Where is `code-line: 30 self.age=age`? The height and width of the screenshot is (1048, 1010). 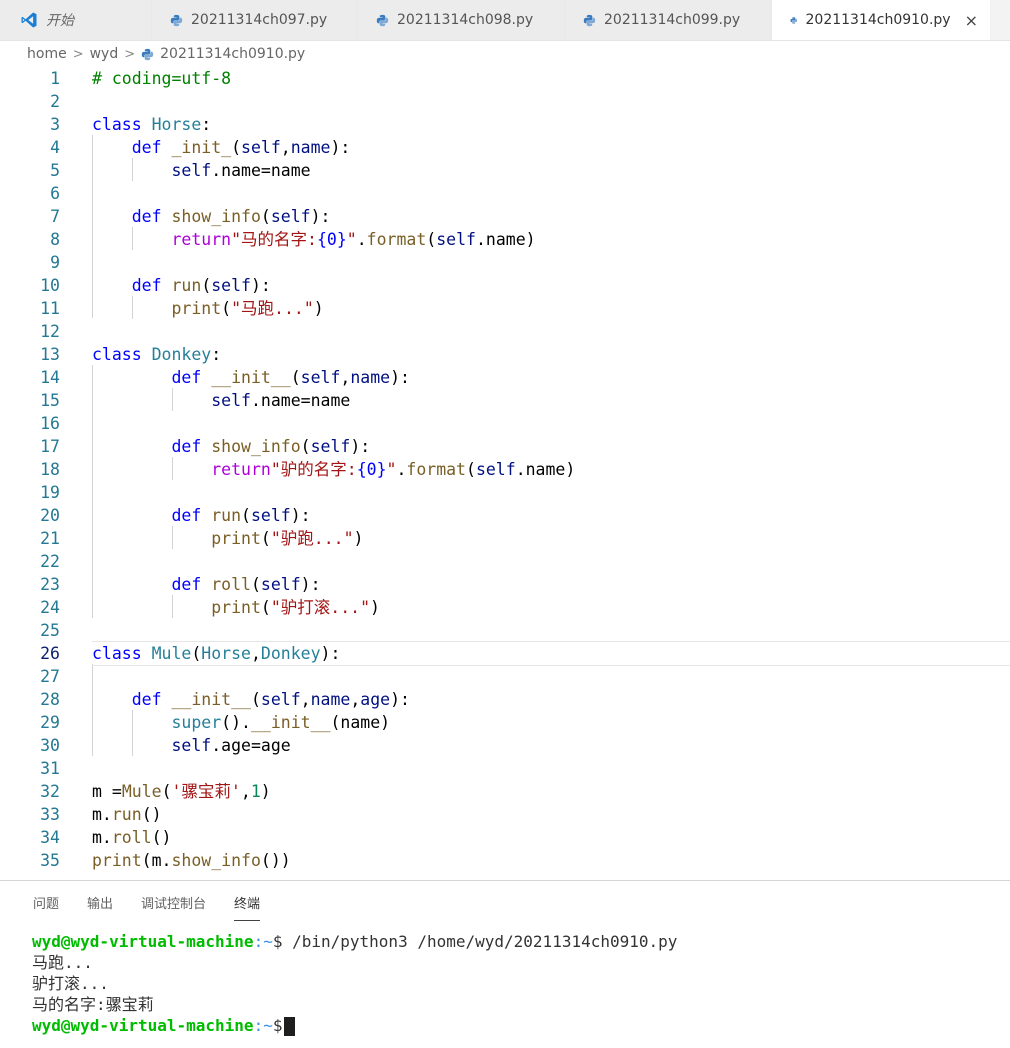 code-line: 30 self.age=age is located at coordinates (505, 745).